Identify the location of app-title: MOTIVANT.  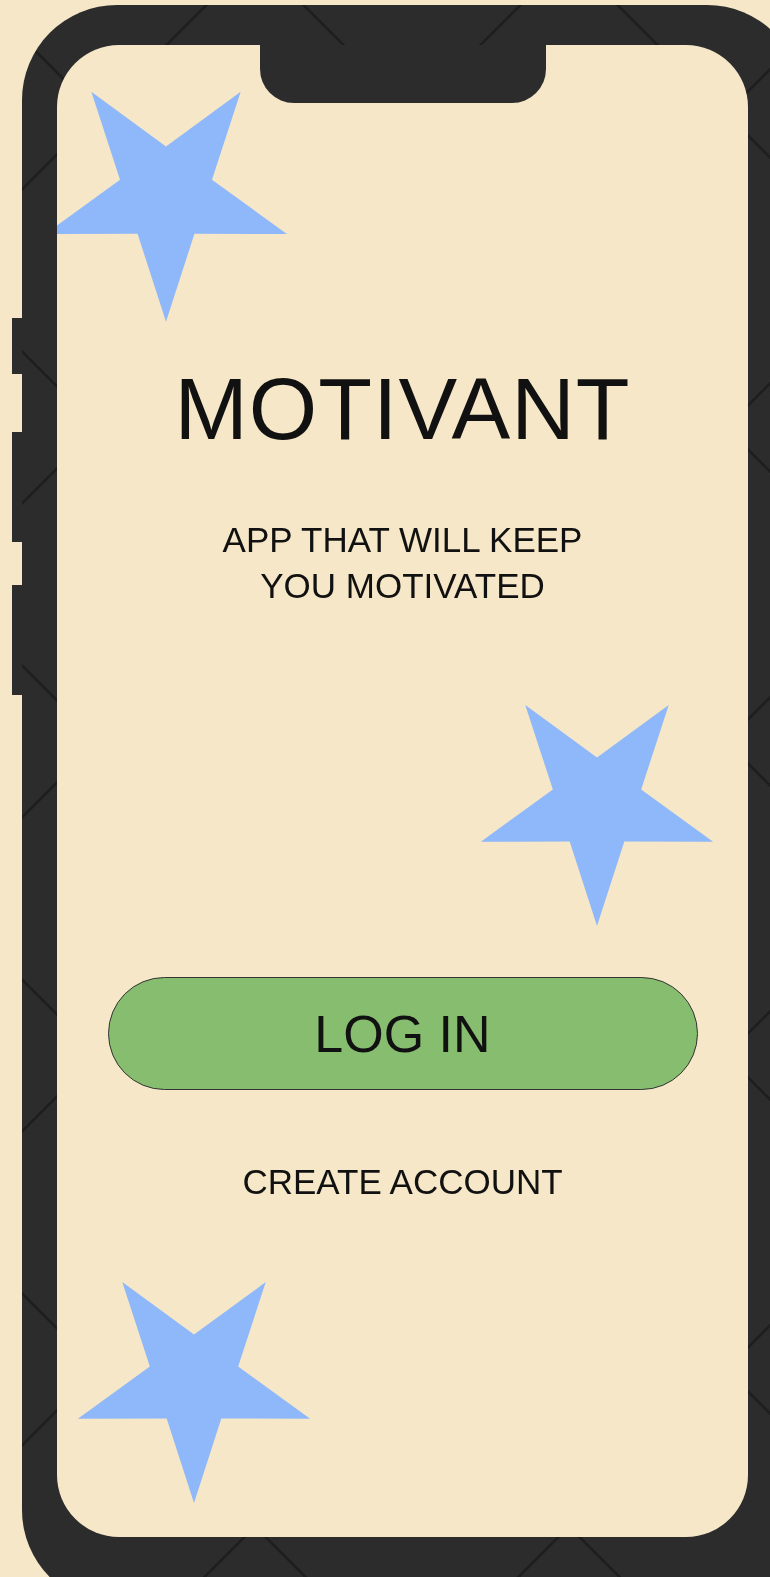
(402, 409).